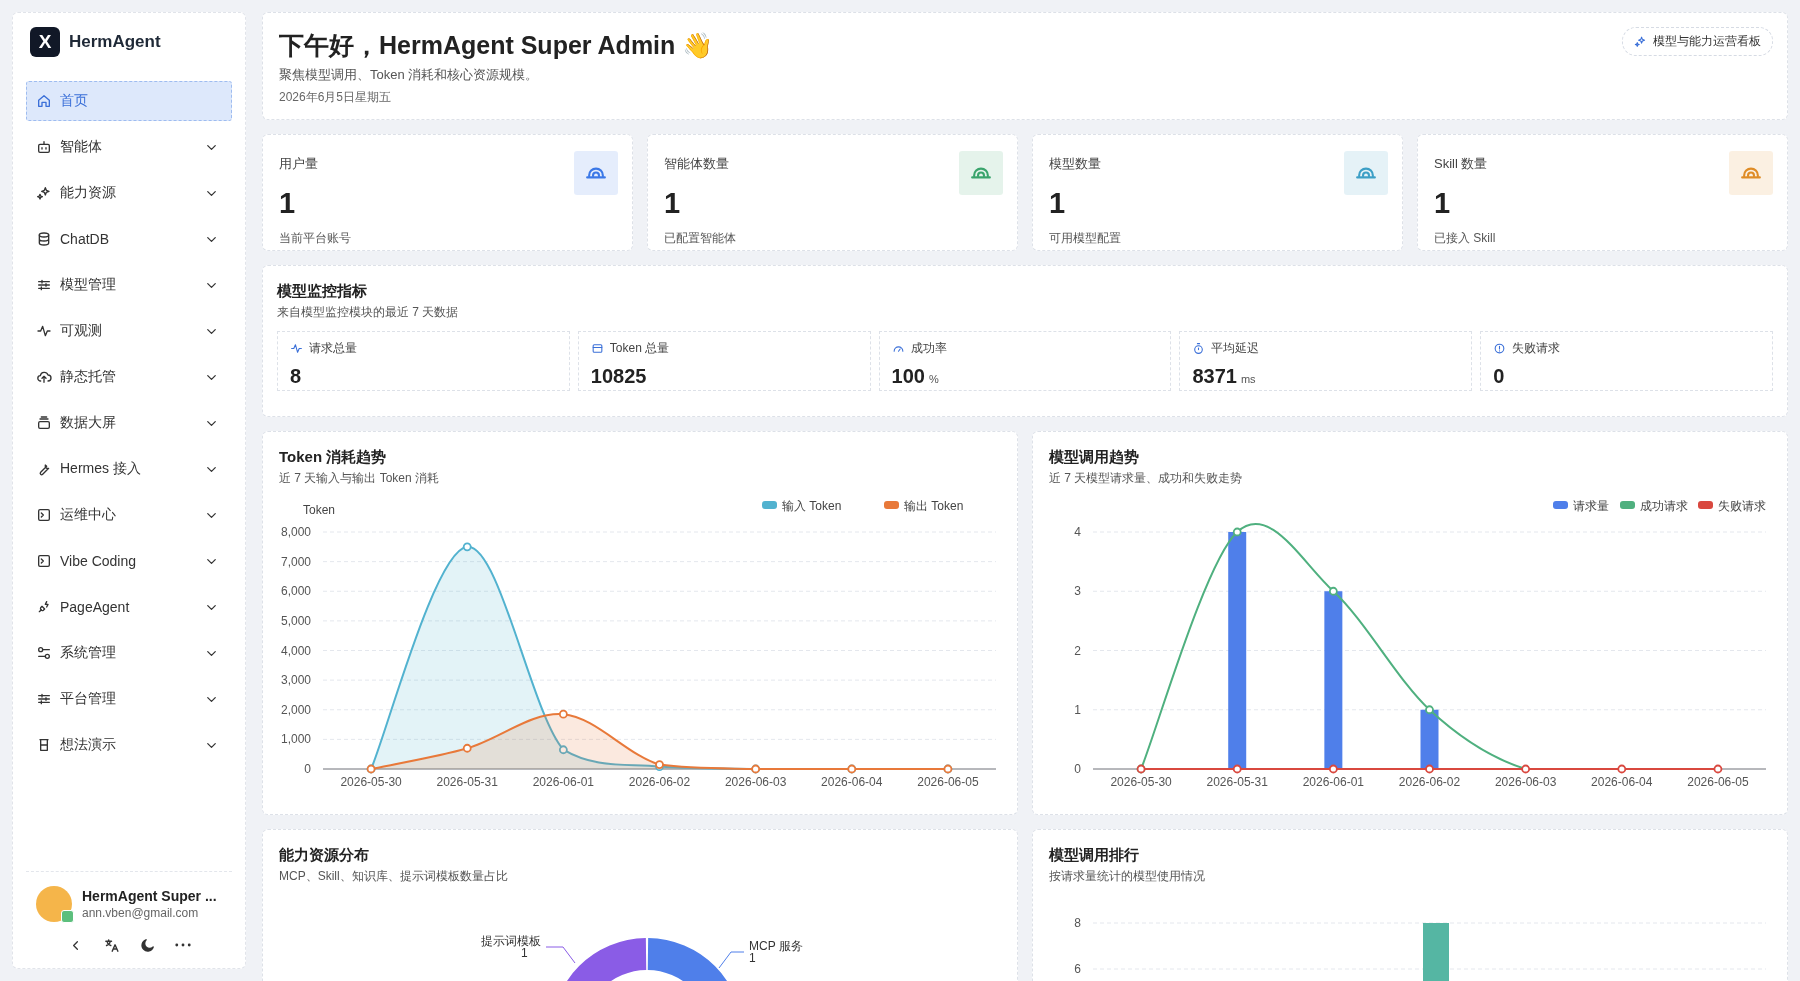  Describe the element at coordinates (1237, 782) in the screenshot. I see `axis-label: 2026-05-31` at that location.